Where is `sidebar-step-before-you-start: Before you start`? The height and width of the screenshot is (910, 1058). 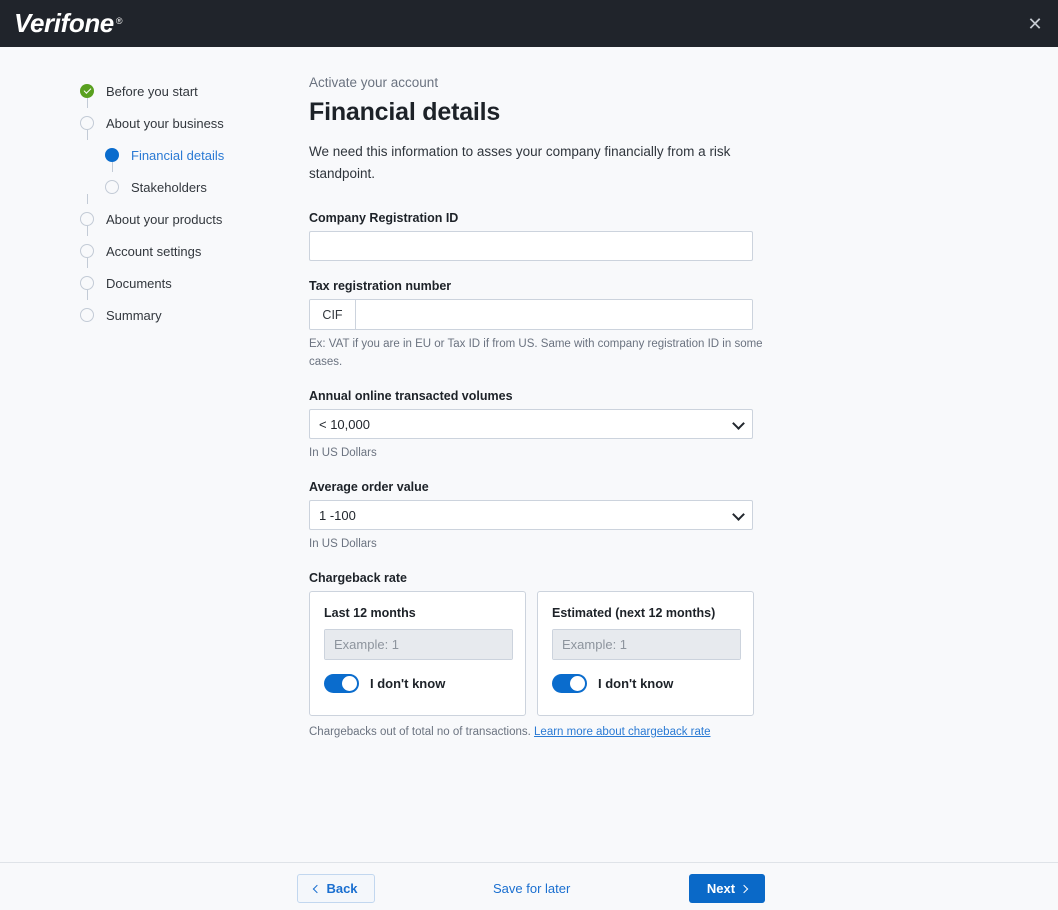
sidebar-step-before-you-start: Before you start is located at coordinates (150, 91).